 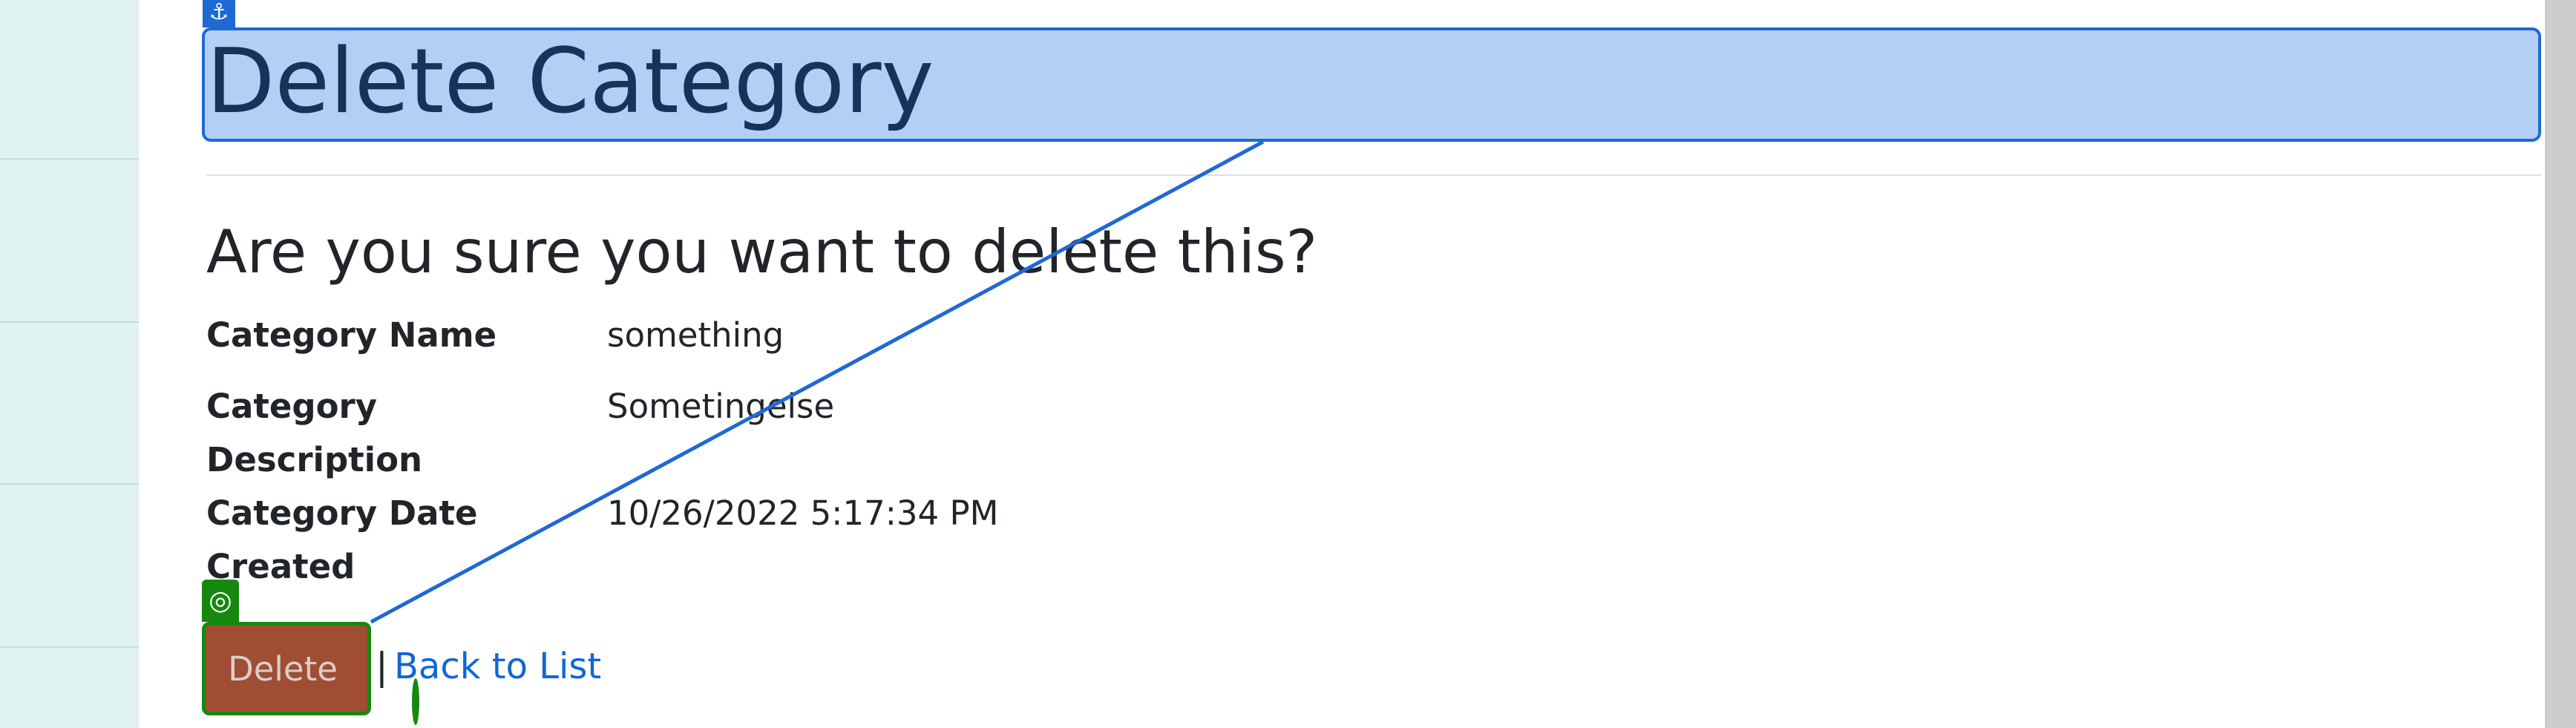 I want to click on scrollbar-thumb, so click(x=2560, y=364).